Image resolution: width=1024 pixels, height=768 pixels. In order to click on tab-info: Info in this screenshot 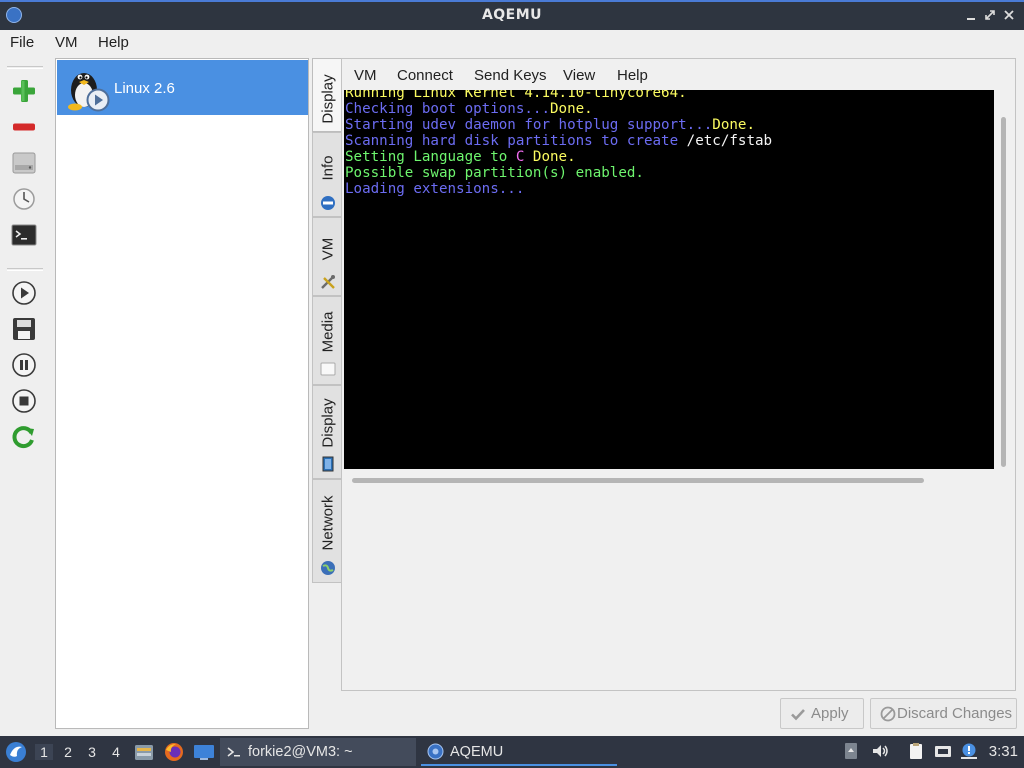, I will do `click(327, 174)`.